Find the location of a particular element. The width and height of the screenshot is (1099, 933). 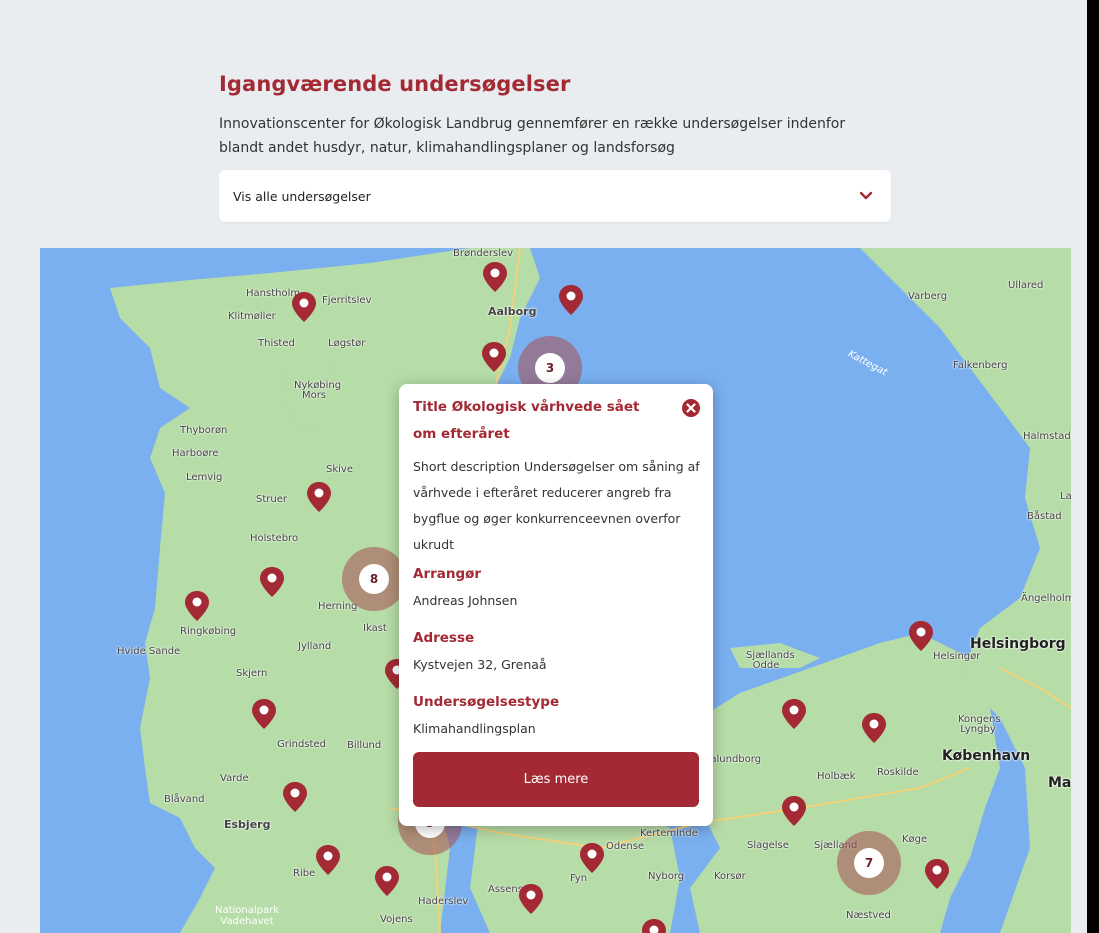

map-label: Varberg is located at coordinates (928, 296).